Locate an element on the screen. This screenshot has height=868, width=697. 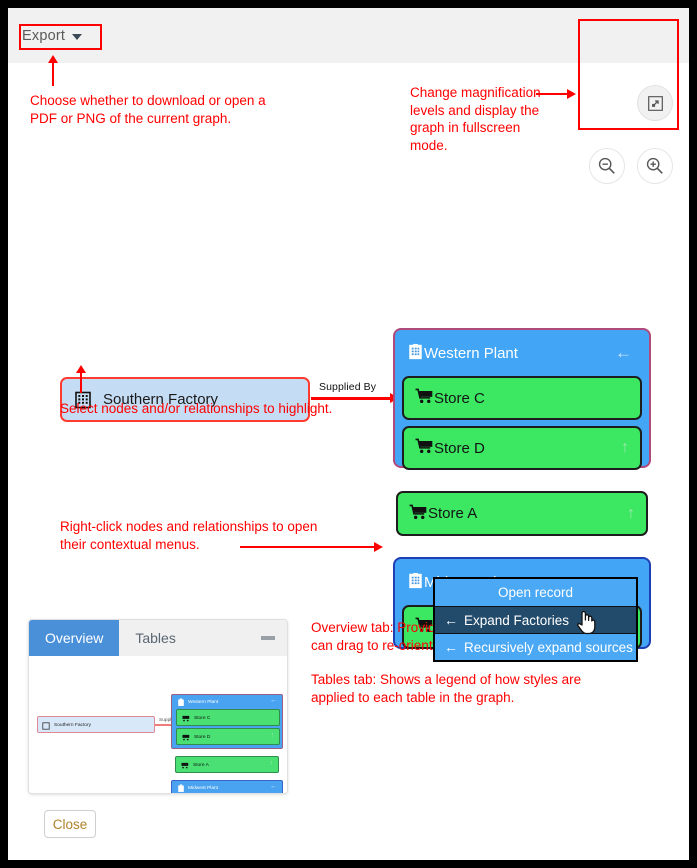
zoom-in-button is located at coordinates (655, 166).